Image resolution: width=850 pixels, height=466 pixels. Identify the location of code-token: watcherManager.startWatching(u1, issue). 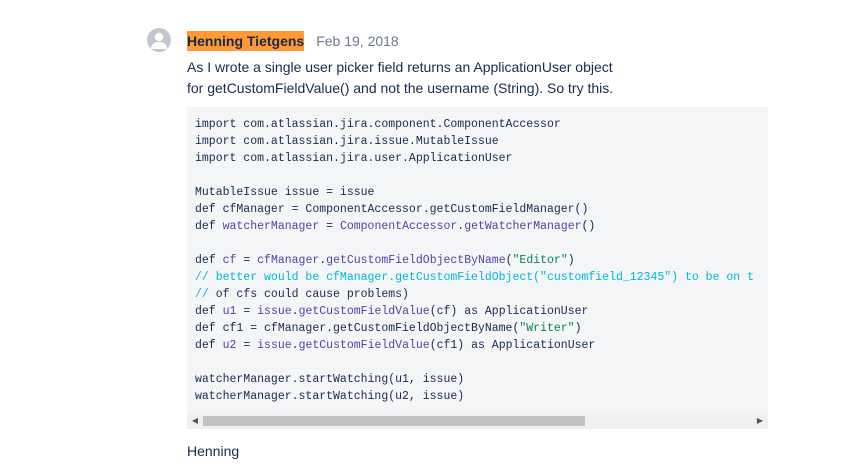
(330, 379).